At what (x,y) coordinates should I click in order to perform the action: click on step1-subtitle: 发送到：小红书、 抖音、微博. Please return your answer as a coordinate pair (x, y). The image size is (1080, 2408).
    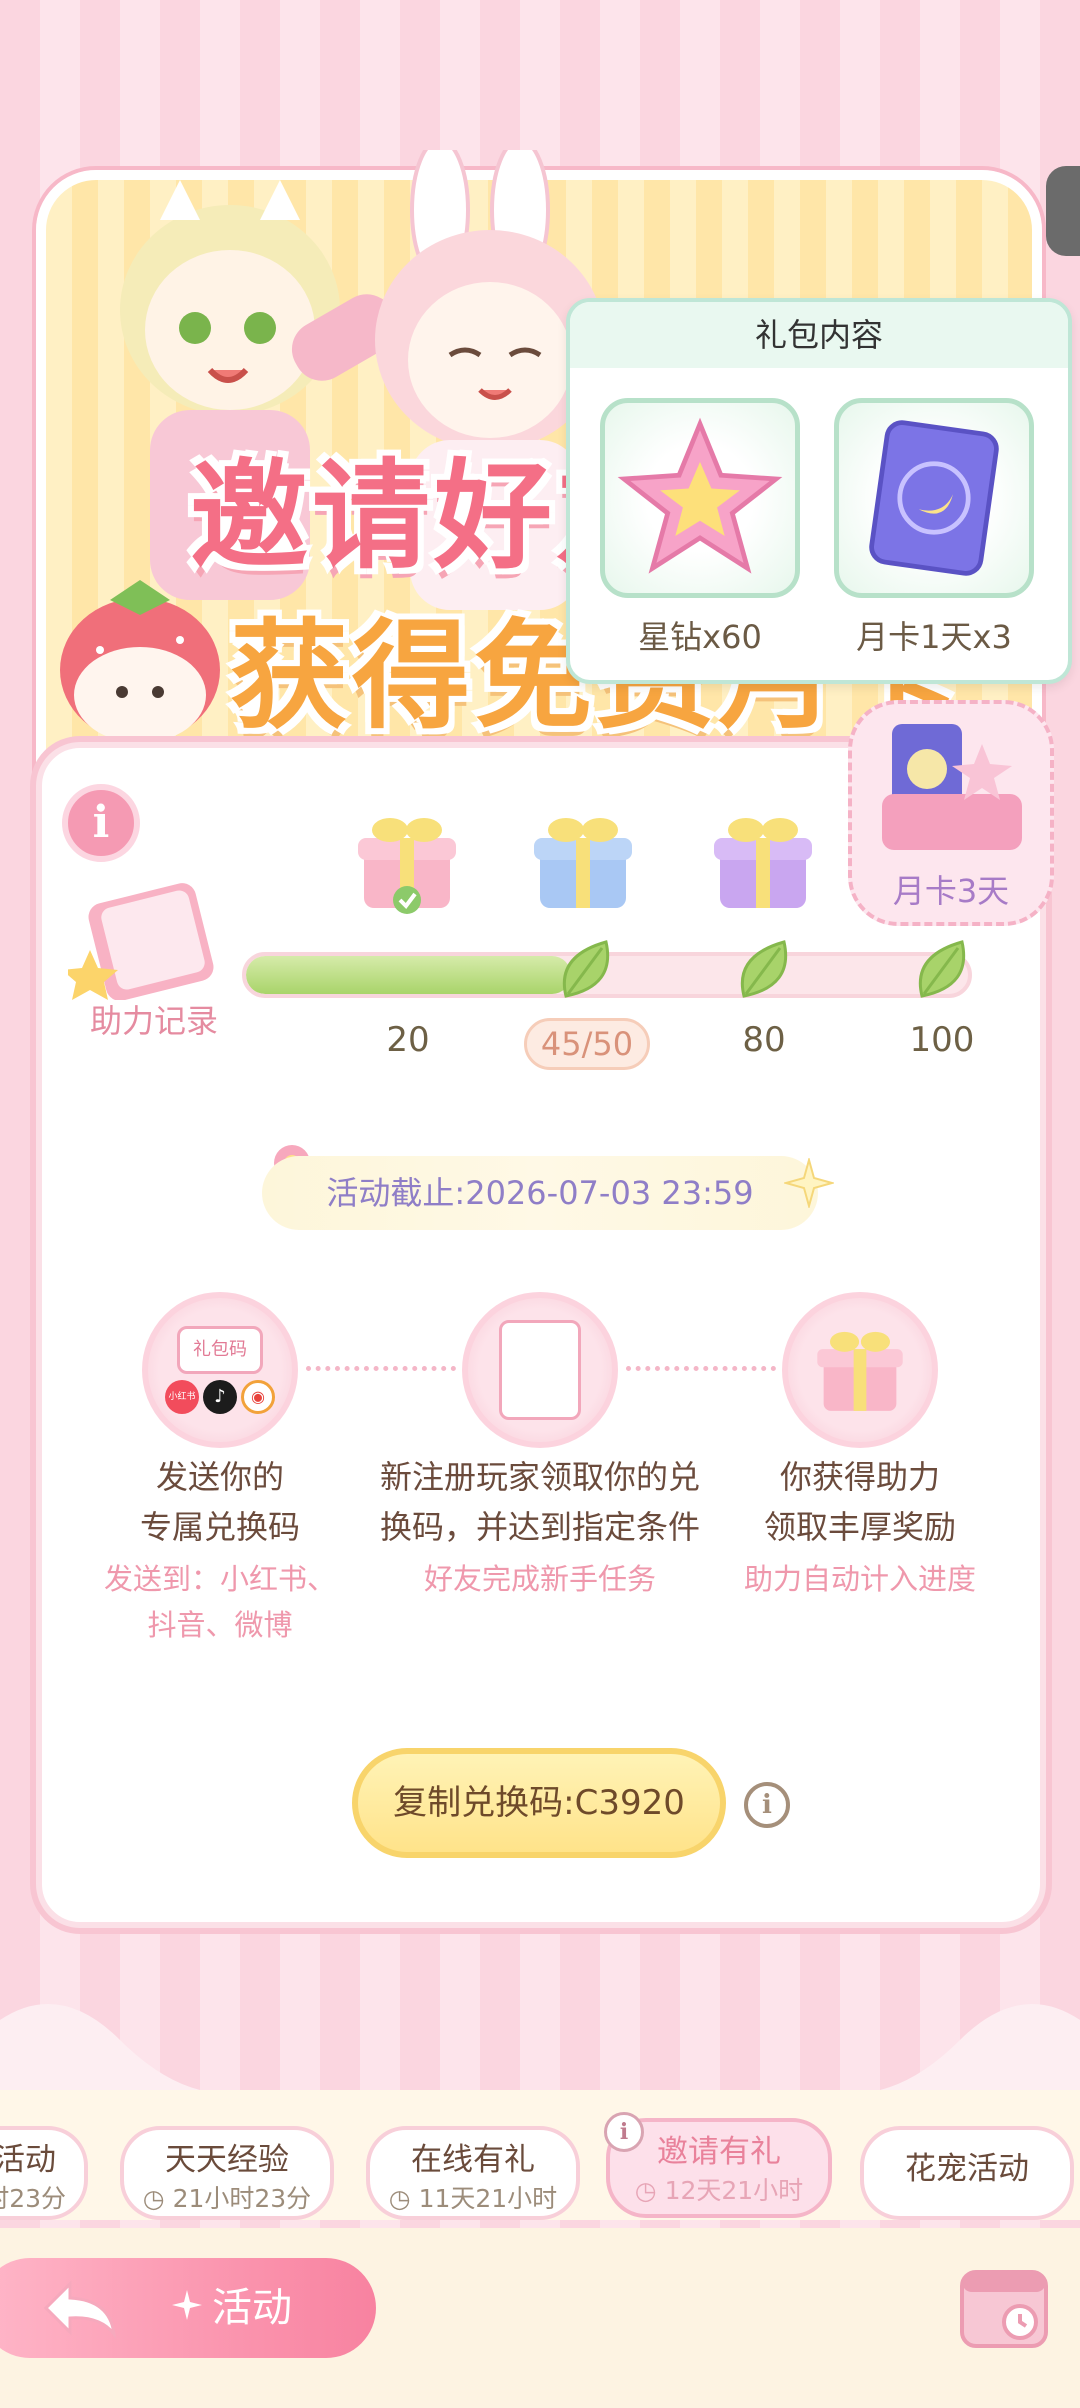
    Looking at the image, I should click on (219, 1602).